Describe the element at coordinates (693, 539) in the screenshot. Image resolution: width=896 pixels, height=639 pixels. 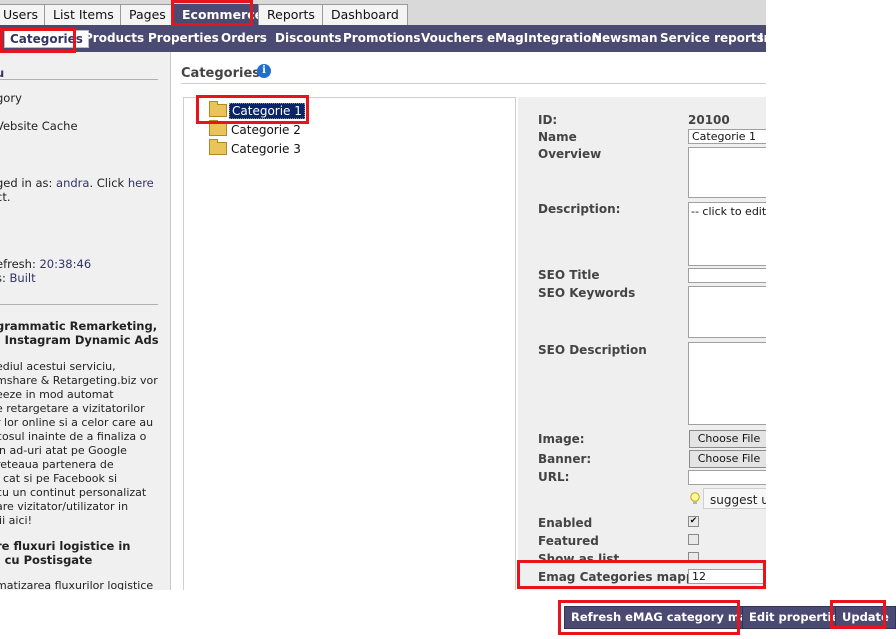
I see `featured-checkbox` at that location.